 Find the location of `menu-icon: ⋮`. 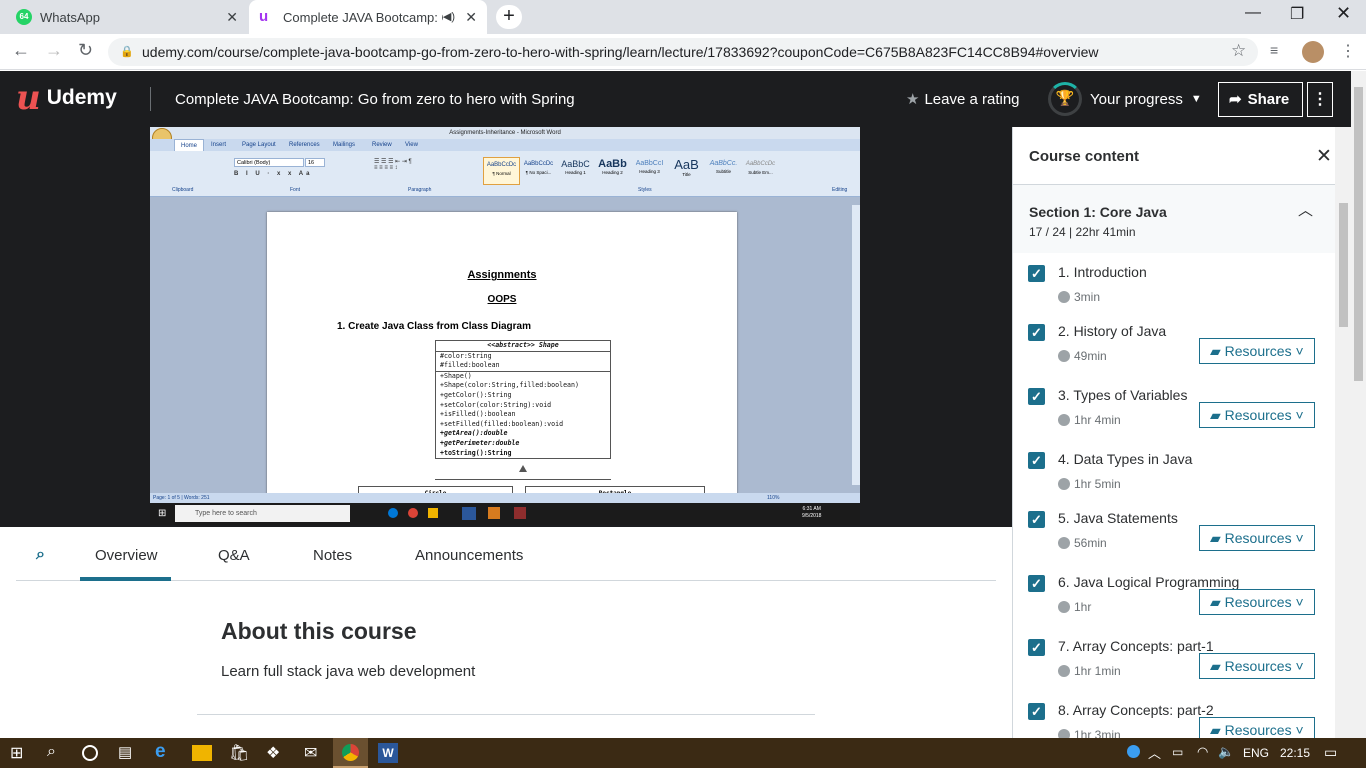

menu-icon: ⋮ is located at coordinates (1348, 51).